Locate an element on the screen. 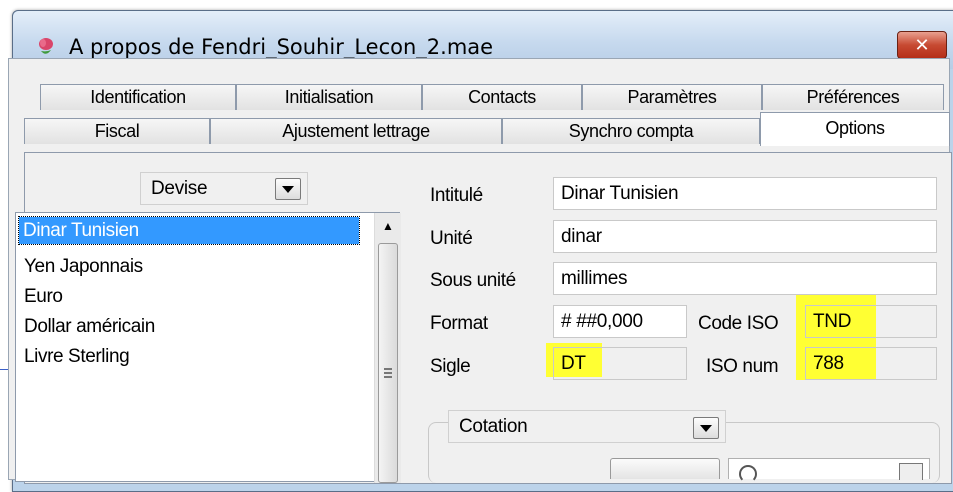 The image size is (953, 492). partial-combo is located at coordinates (829, 470).